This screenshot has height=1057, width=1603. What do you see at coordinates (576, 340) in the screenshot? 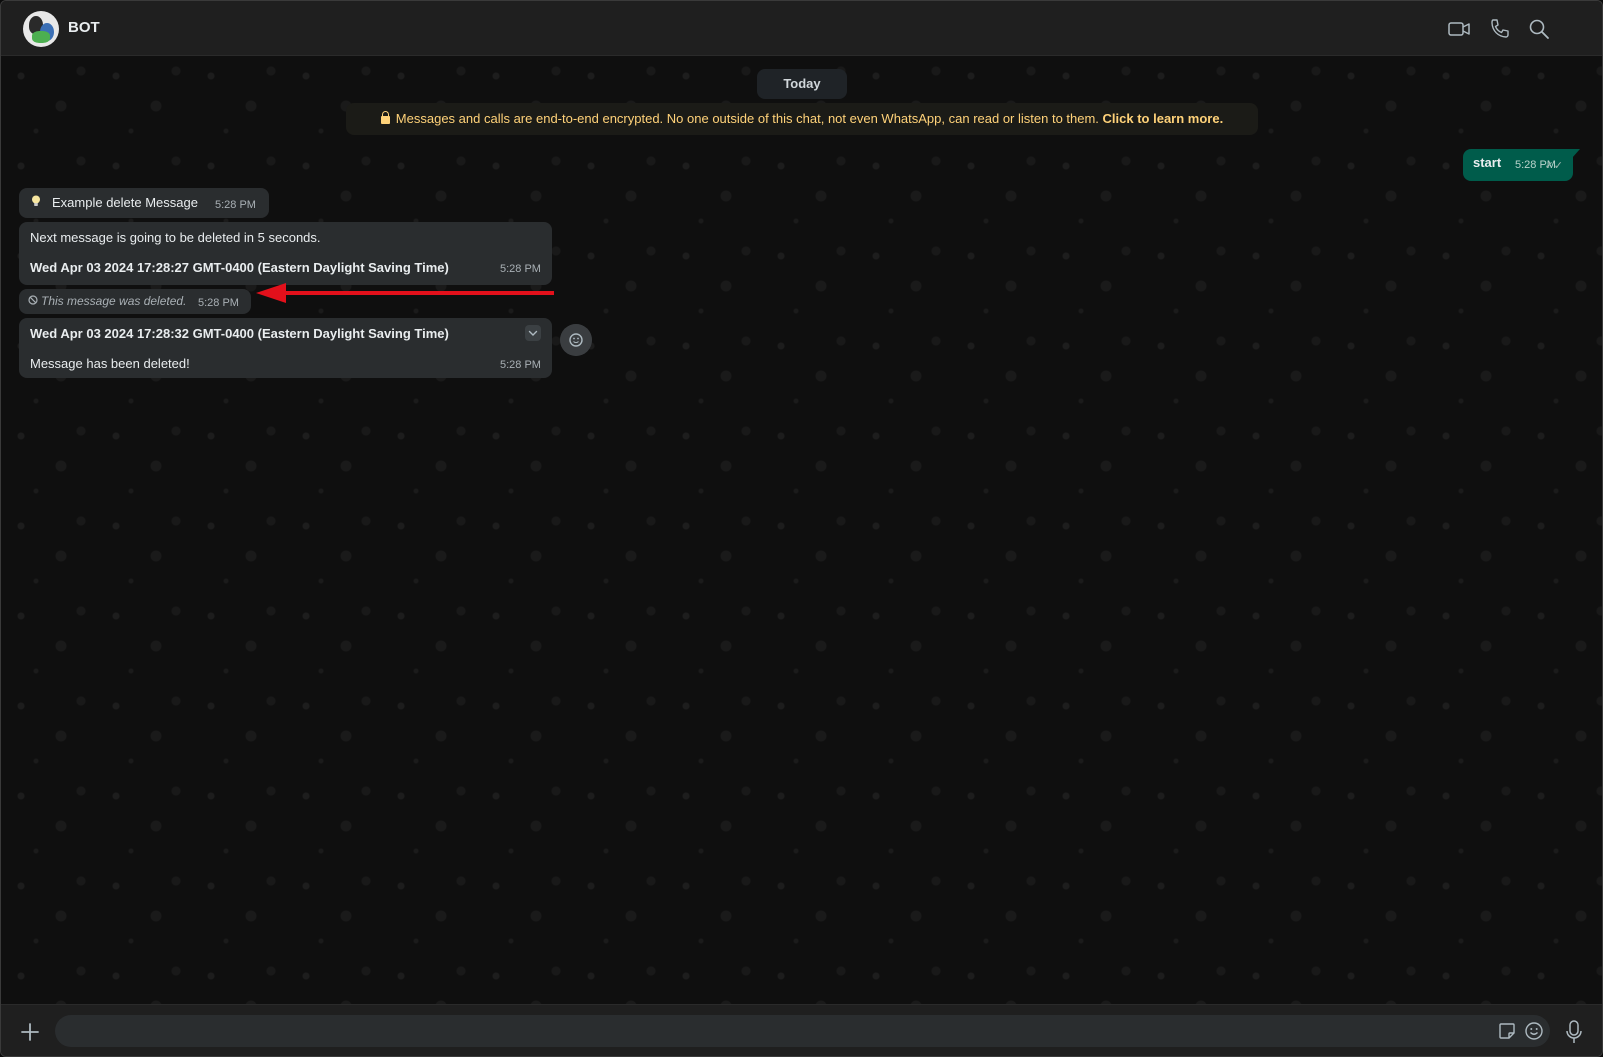
I see `emoji-reaction-icon` at bounding box center [576, 340].